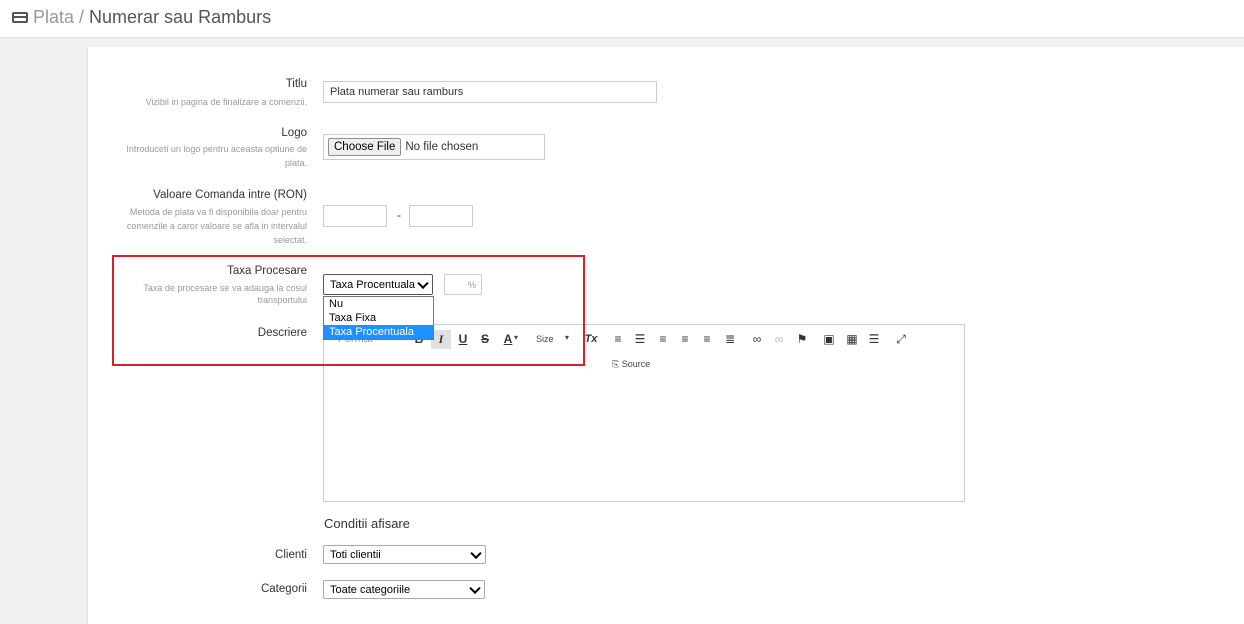 This screenshot has height=624, width=1244. I want to click on breadcrumb: Plata / Numerar sau Ramburs, so click(141, 17).